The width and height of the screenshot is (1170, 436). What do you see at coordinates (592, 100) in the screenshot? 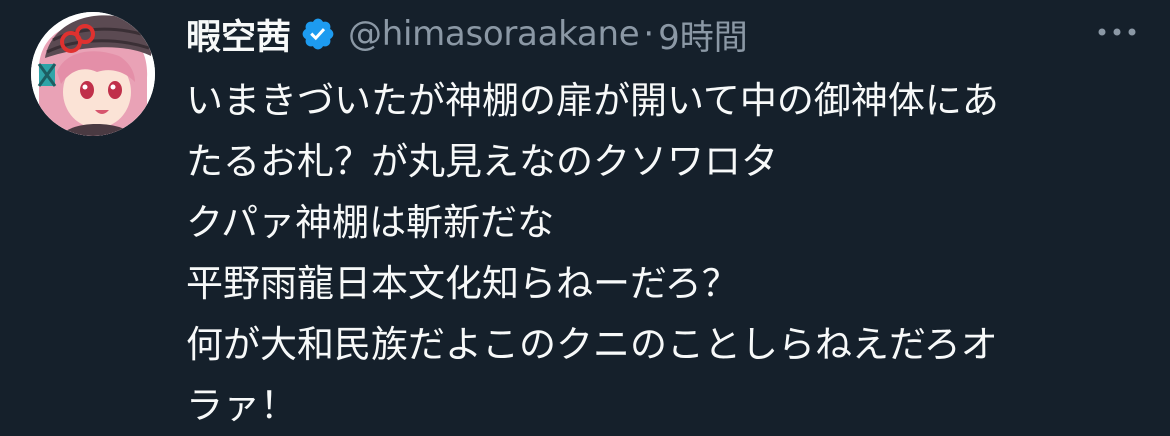
I see `tweet-text-line: いまきづいたが神棚の扉が開いて中の御神体にあ` at bounding box center [592, 100].